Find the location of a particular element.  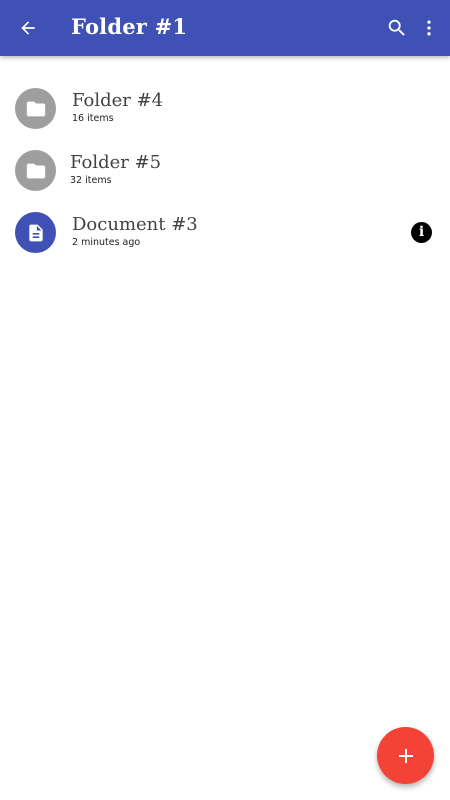

add-fab-button is located at coordinates (405, 755).